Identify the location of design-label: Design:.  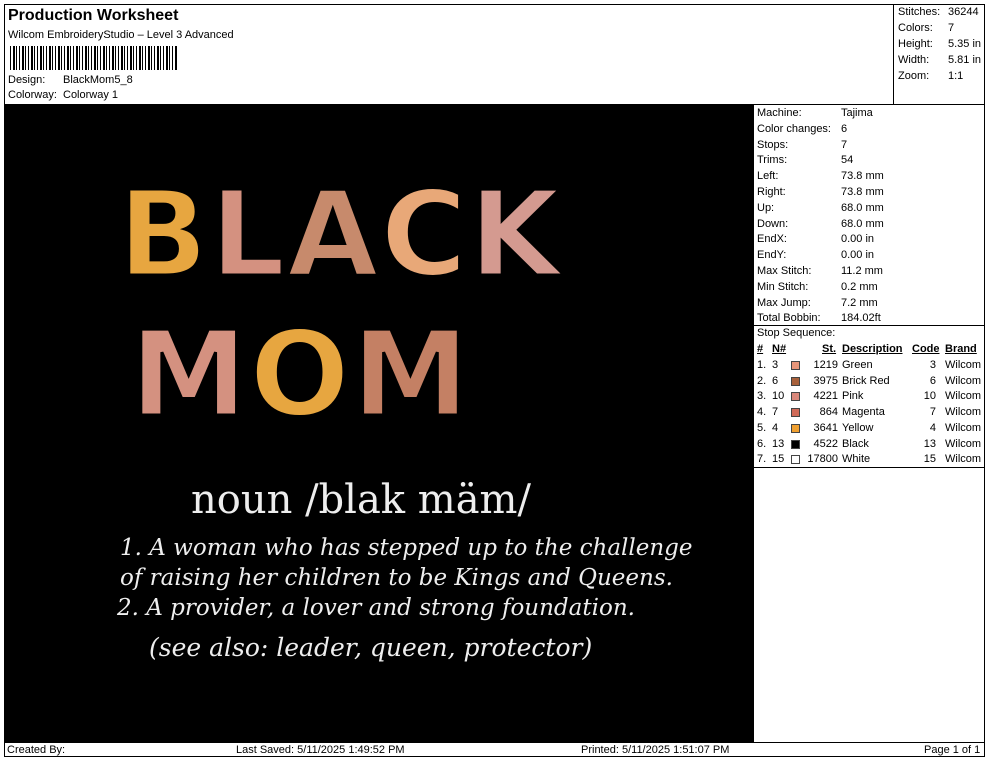
(27, 80).